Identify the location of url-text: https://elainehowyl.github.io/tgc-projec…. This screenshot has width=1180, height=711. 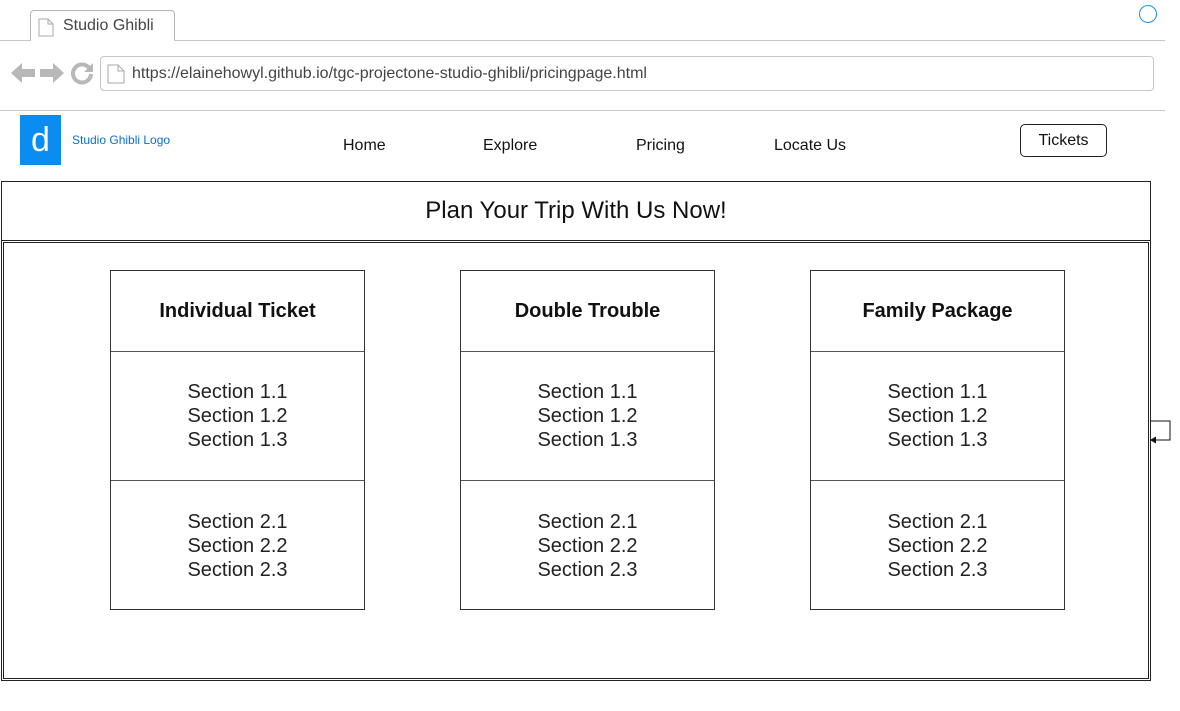
(389, 73).